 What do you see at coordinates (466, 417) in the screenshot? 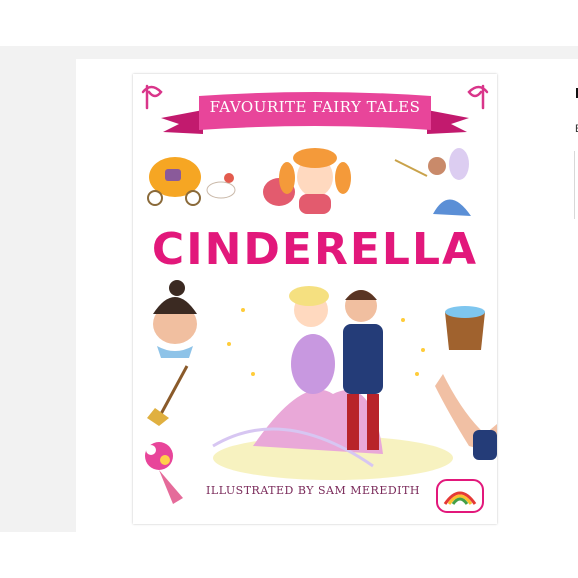
I see `glass-slipper-hand-icon` at bounding box center [466, 417].